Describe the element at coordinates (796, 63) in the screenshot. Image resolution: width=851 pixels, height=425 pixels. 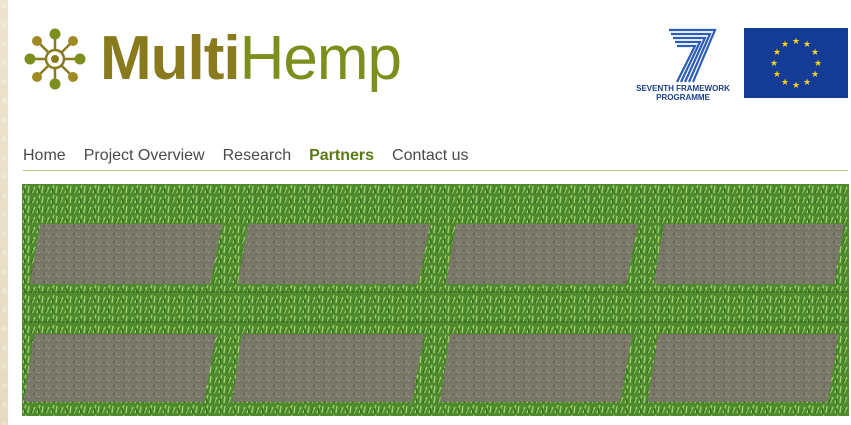
I see `eu-flag-icon: ★ ★ ★ ★ ★ ★ ★ ★ ★ ★ ★ ★` at that location.